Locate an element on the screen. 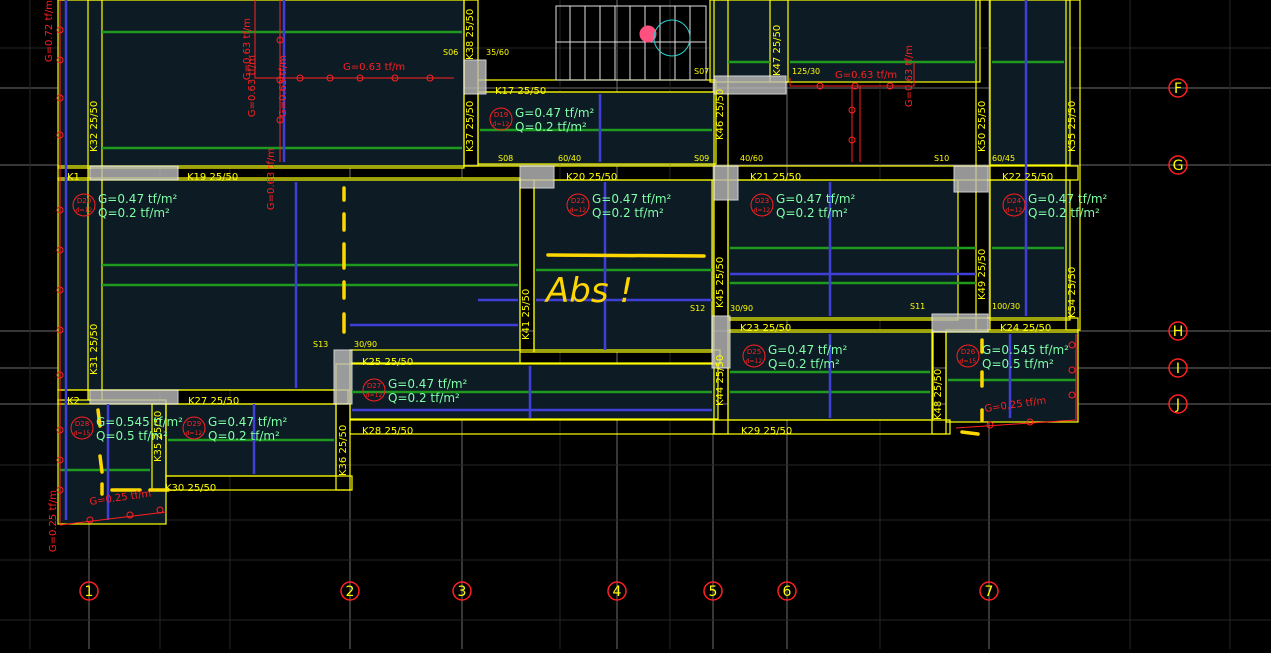  vbeam-label-k48: K48 25/50 is located at coordinates (938, 394).